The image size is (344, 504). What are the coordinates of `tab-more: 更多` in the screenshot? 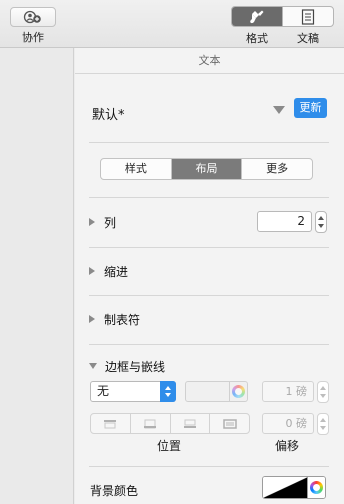 It's located at (276, 169).